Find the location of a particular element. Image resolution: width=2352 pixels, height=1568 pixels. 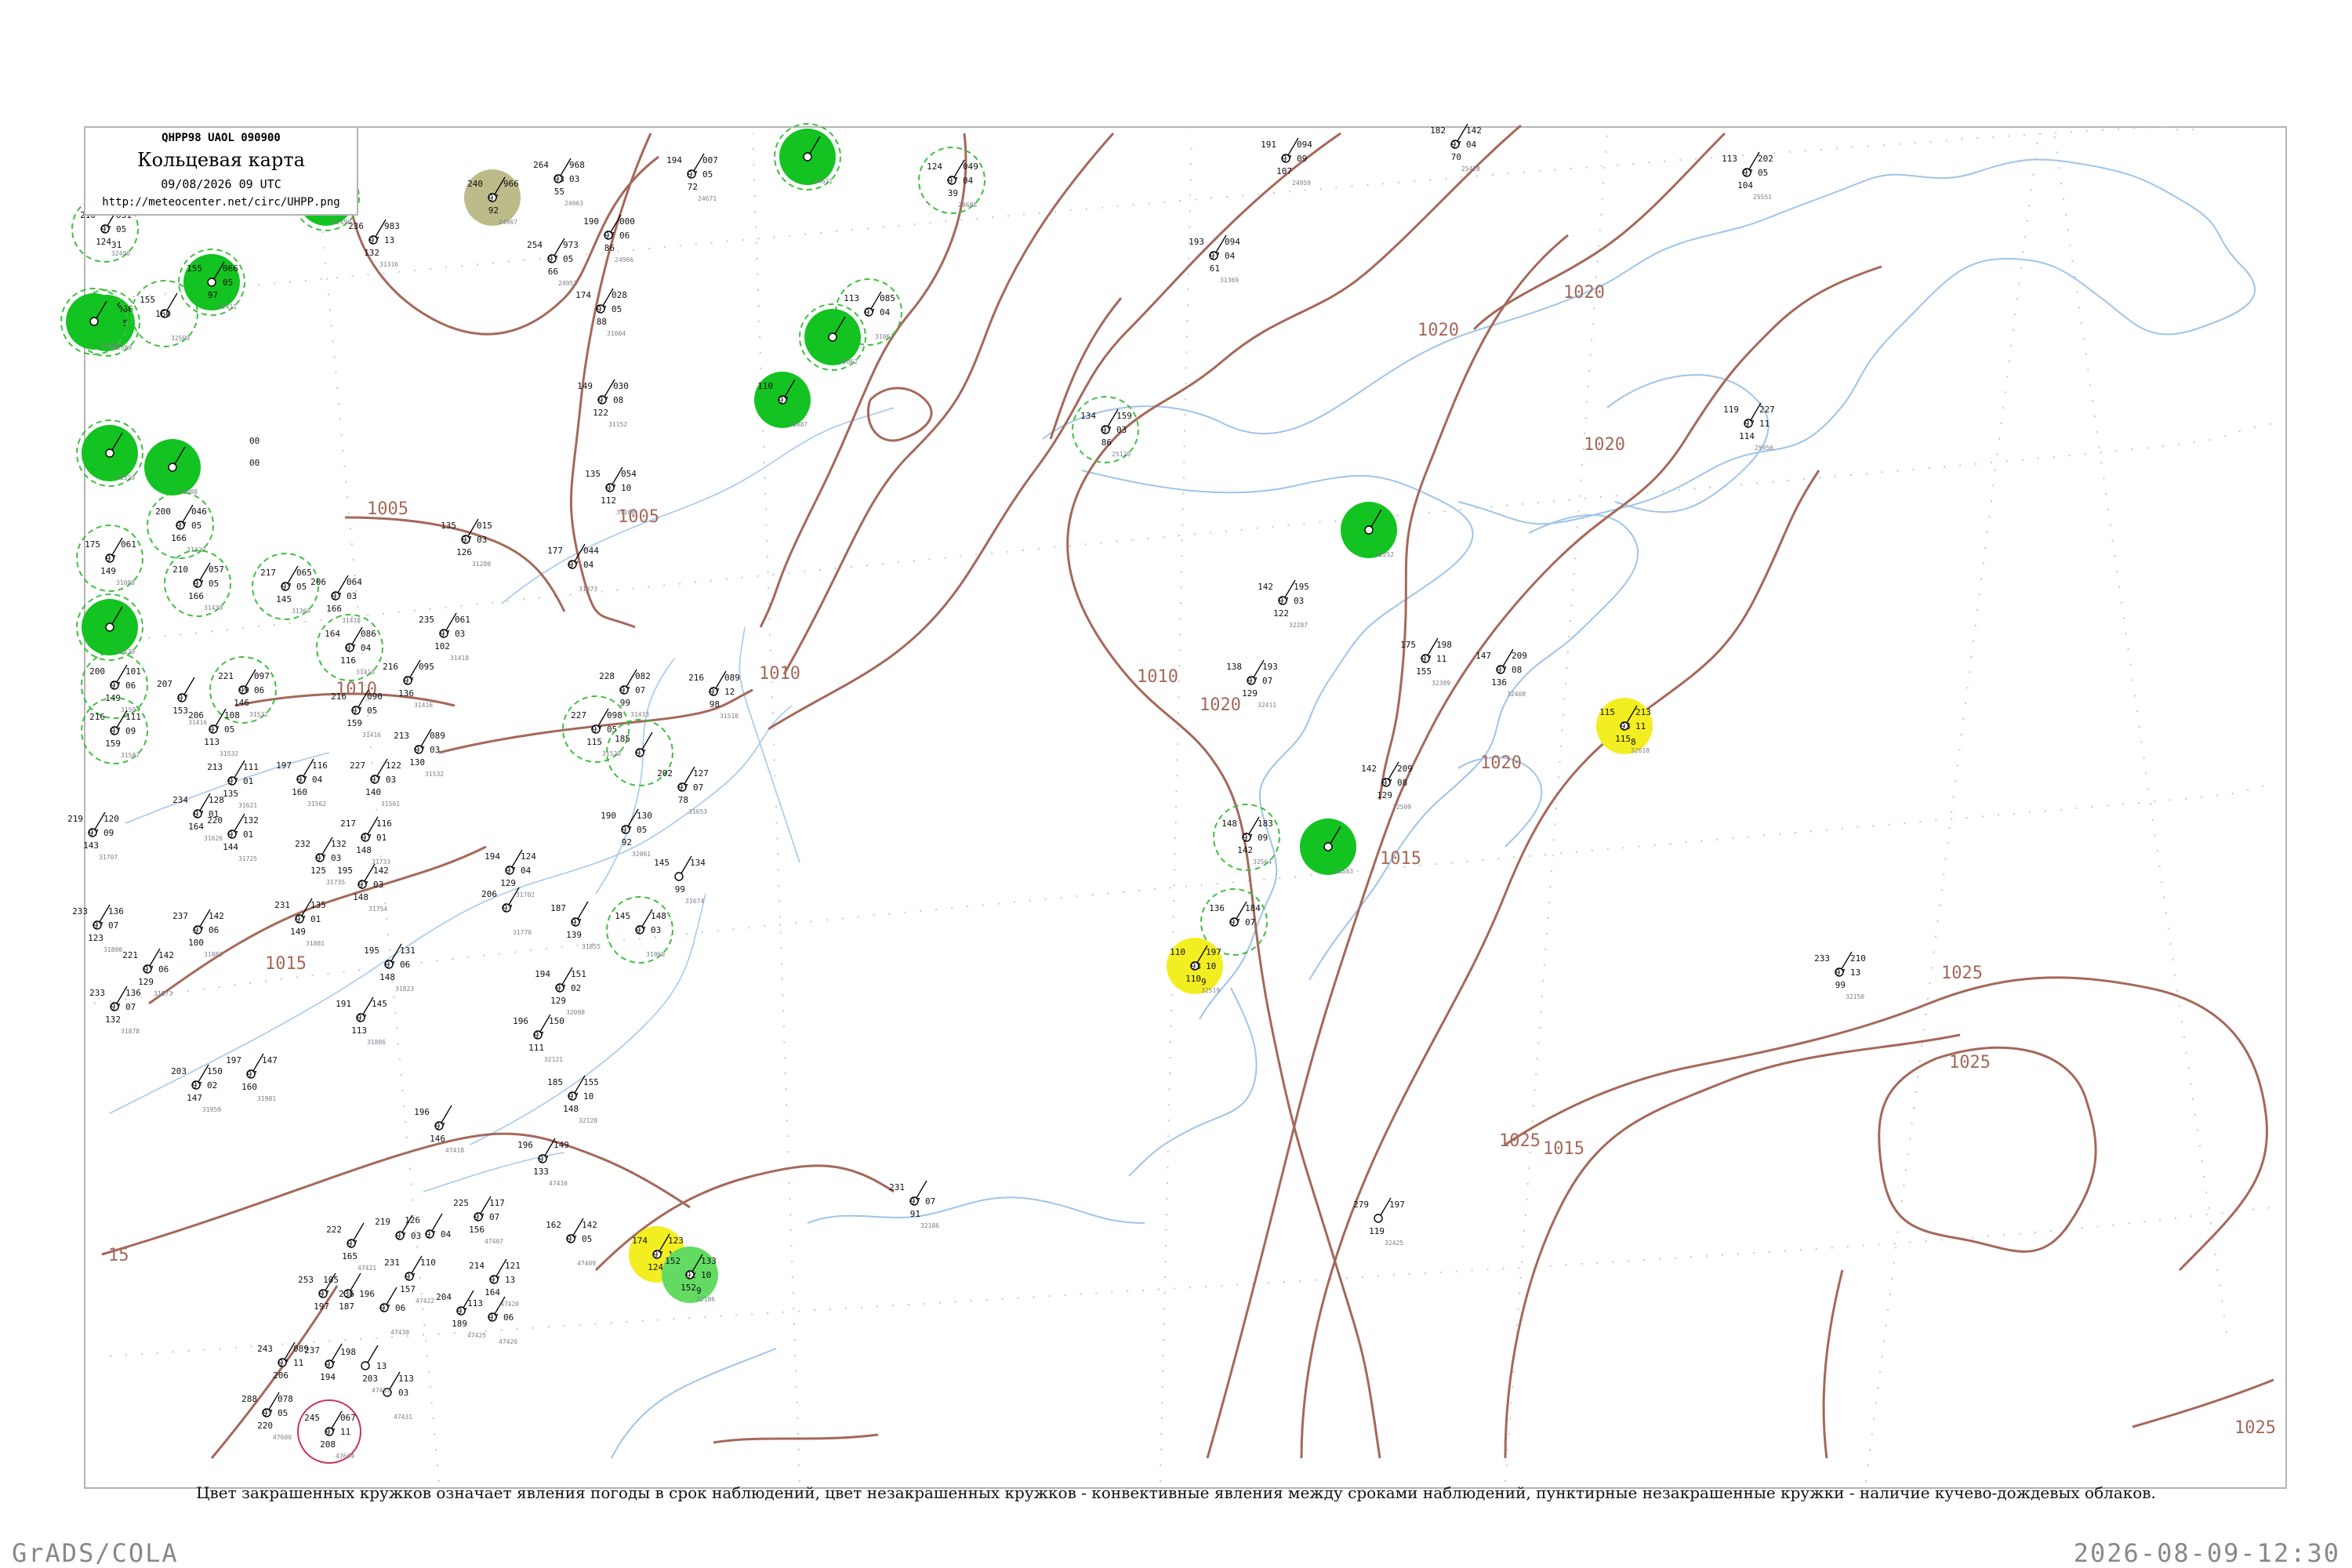

station-pres: 064 is located at coordinates (354, 582).